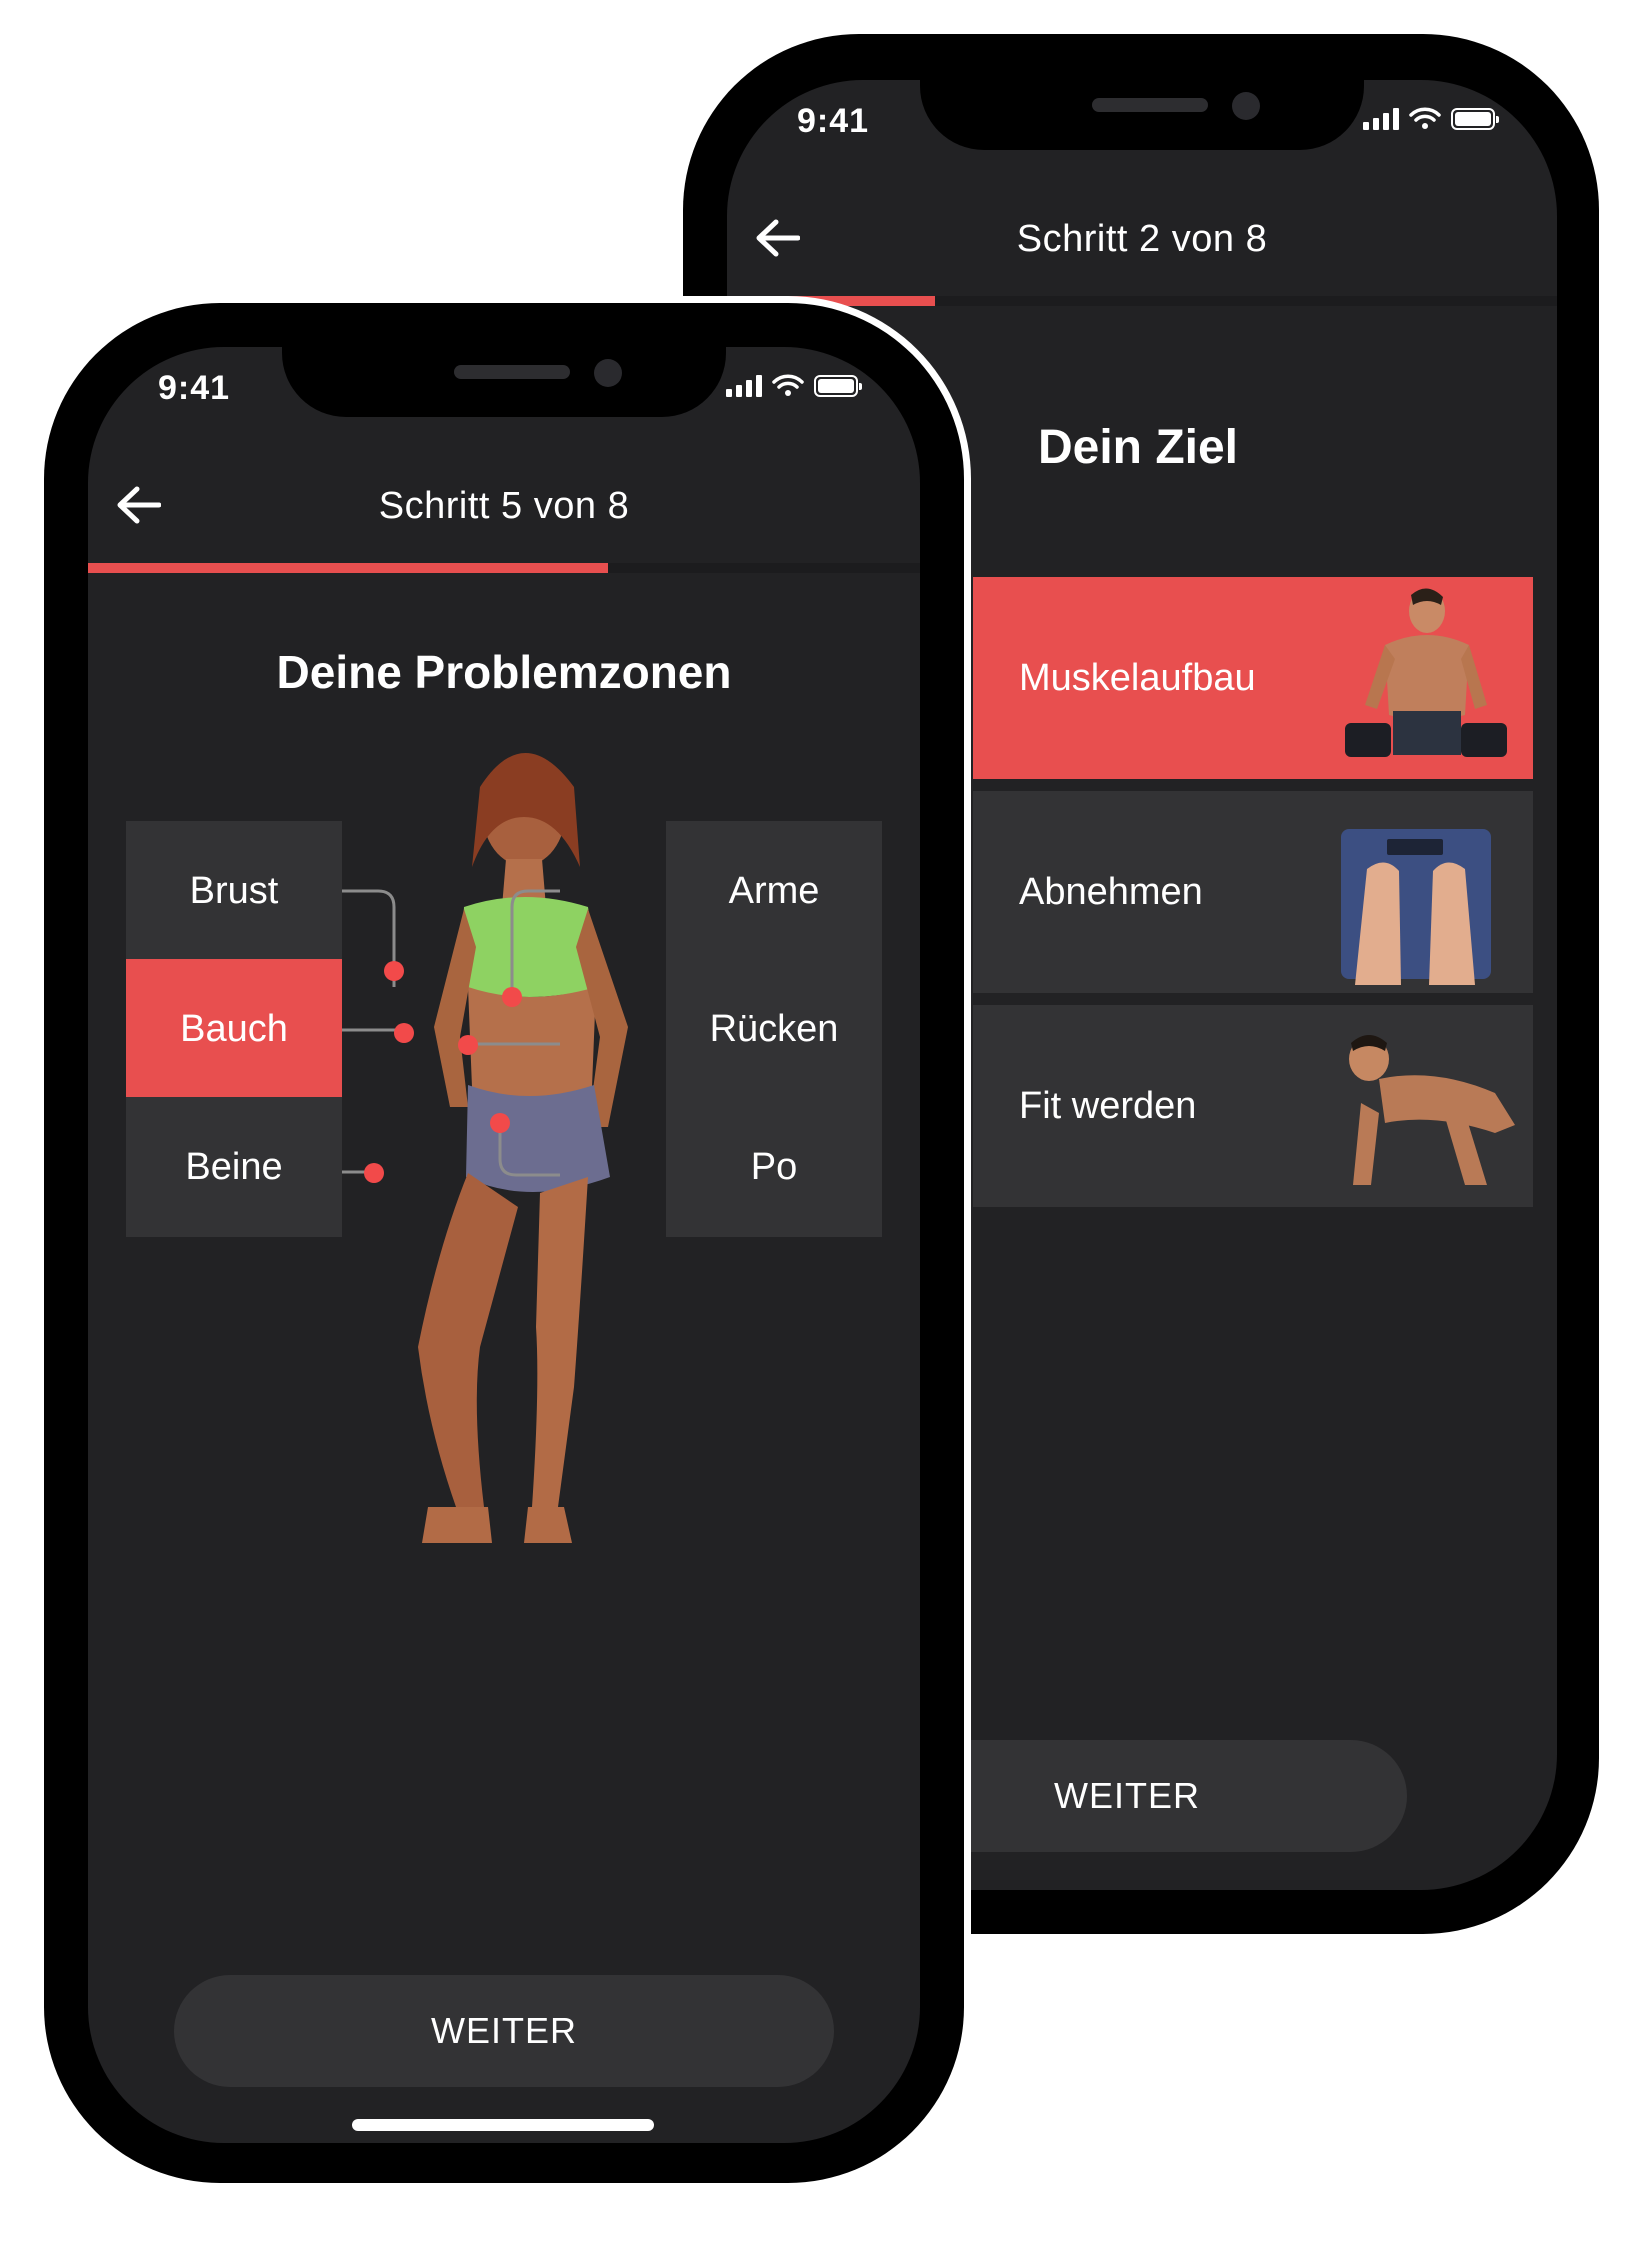 The image size is (1646, 2246). I want to click on home-indicator, so click(503, 2125).